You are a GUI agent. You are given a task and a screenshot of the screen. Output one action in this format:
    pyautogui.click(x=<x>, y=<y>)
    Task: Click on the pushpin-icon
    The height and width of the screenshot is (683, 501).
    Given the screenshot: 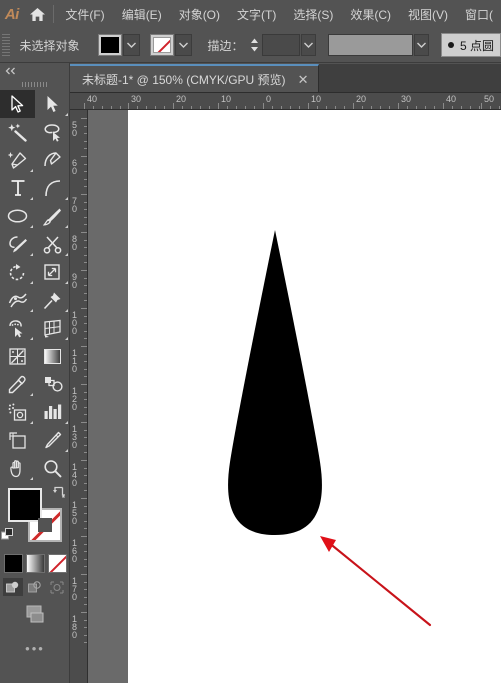 What is the action you would take?
    pyautogui.click(x=52, y=300)
    